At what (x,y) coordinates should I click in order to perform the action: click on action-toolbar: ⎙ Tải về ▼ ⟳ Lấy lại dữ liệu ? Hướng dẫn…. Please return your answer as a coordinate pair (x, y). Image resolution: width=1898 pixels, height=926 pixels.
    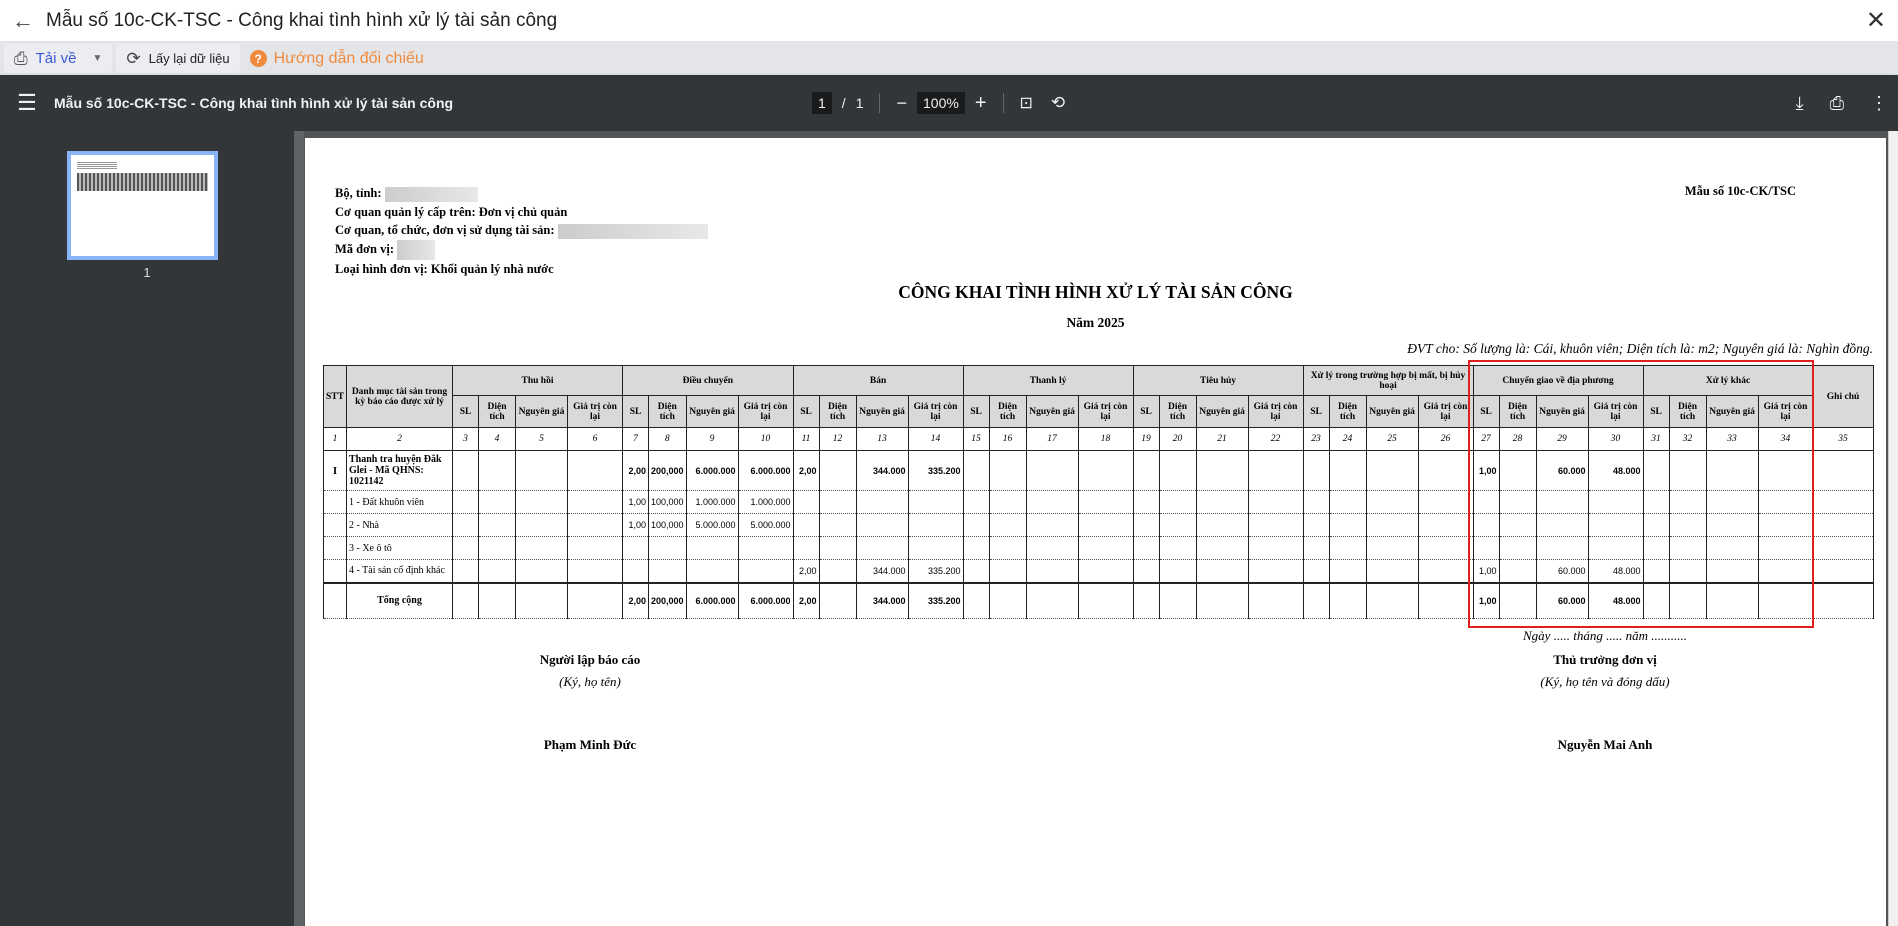
    Looking at the image, I should click on (949, 58).